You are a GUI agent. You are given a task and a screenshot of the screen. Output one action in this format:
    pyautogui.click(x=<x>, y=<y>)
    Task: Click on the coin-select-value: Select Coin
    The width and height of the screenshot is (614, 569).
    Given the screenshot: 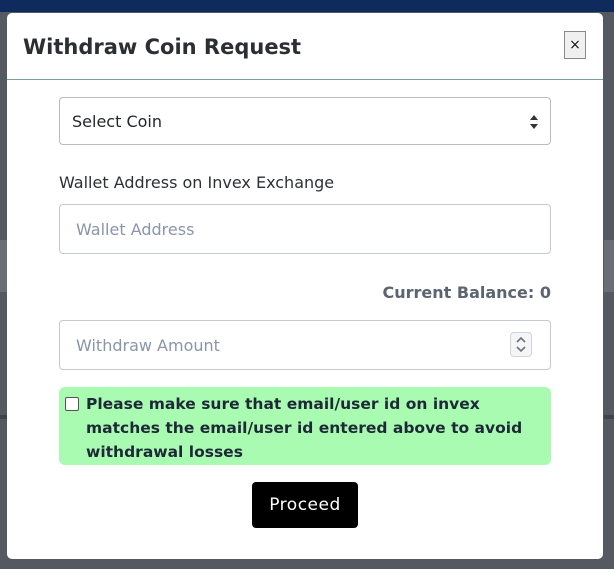 What is the action you would take?
    pyautogui.click(x=117, y=121)
    